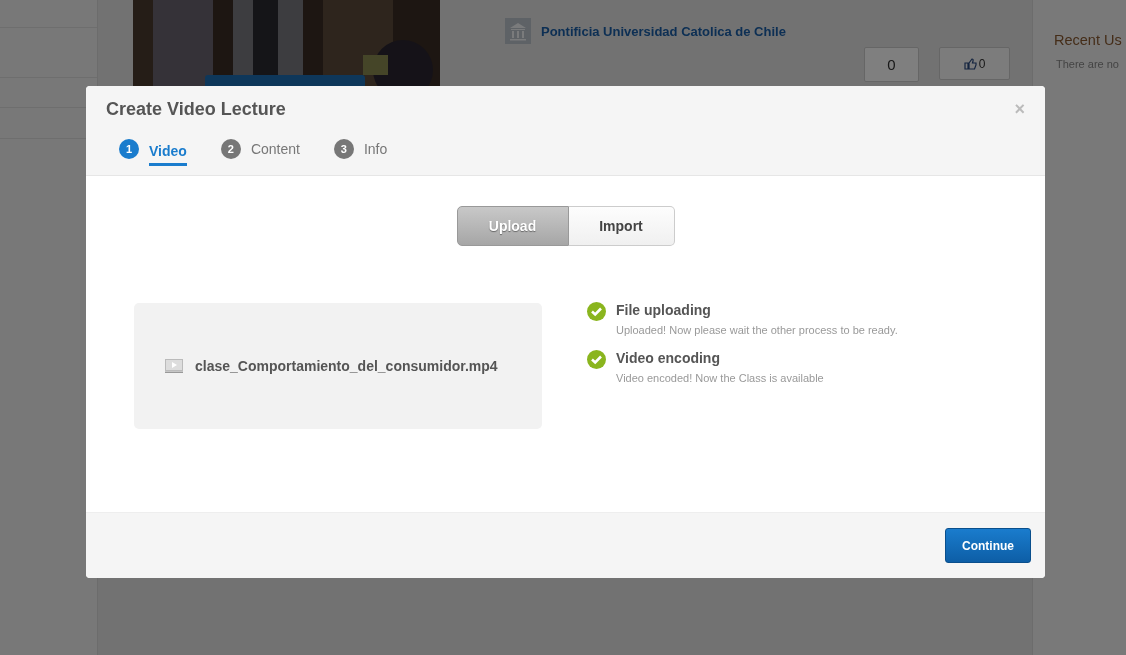 This screenshot has width=1126, height=655. What do you see at coordinates (1088, 40) in the screenshot?
I see `section-title: Recent Us` at bounding box center [1088, 40].